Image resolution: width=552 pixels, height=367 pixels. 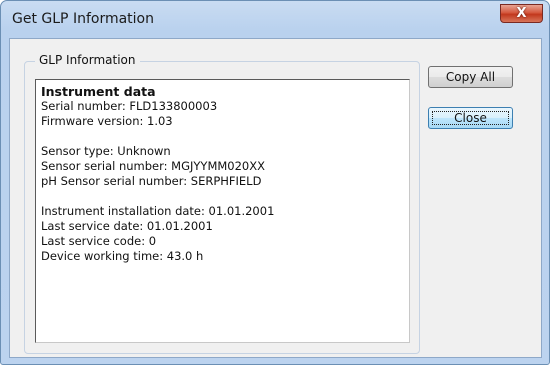 I want to click on copy-all-button: Copy All, so click(x=470, y=77).